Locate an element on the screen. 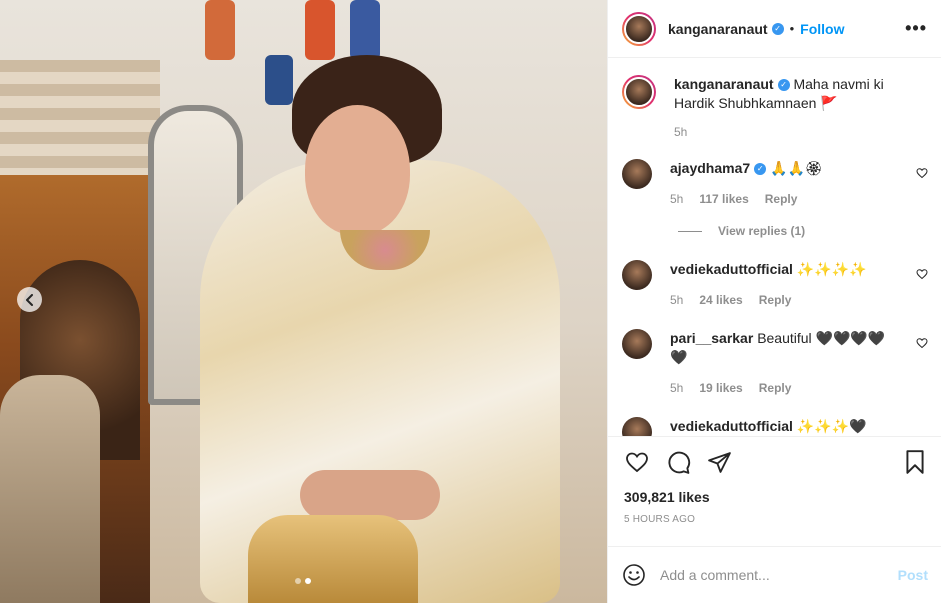 Image resolution: width=941 pixels, height=603 pixels. chevron-left-icon is located at coordinates (29, 299).